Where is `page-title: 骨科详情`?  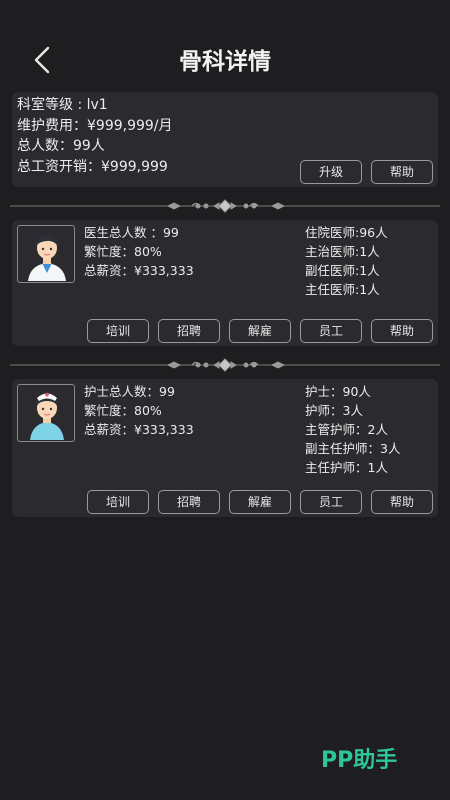 page-title: 骨科详情 is located at coordinates (225, 62).